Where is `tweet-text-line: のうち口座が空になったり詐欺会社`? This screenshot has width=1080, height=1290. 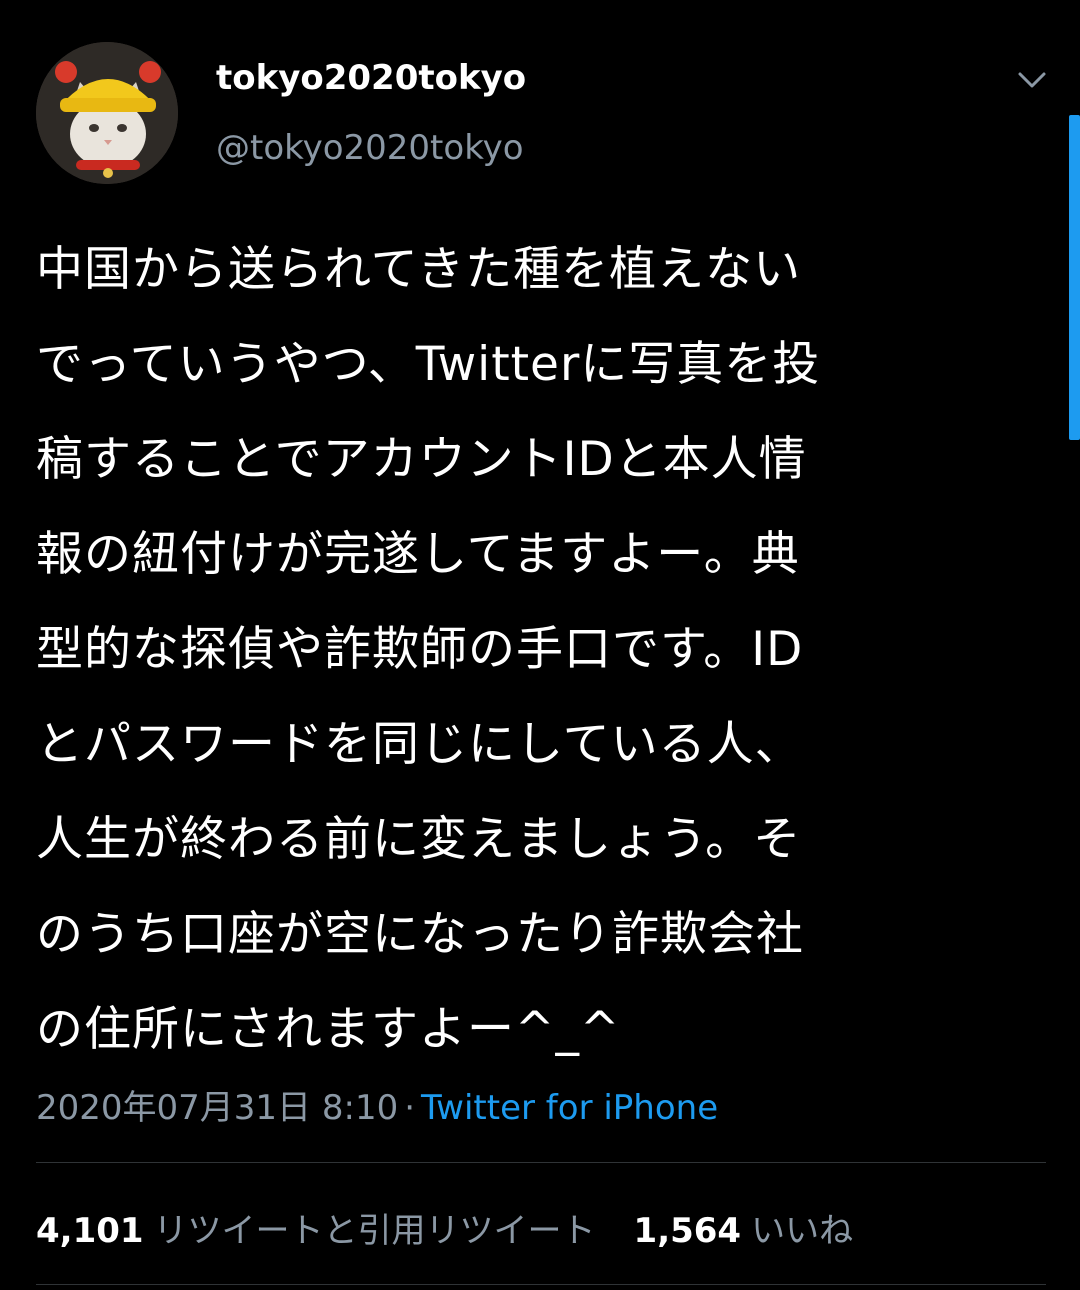 tweet-text-line: のうち口座が空になったり詐欺会社 is located at coordinates (420, 934).